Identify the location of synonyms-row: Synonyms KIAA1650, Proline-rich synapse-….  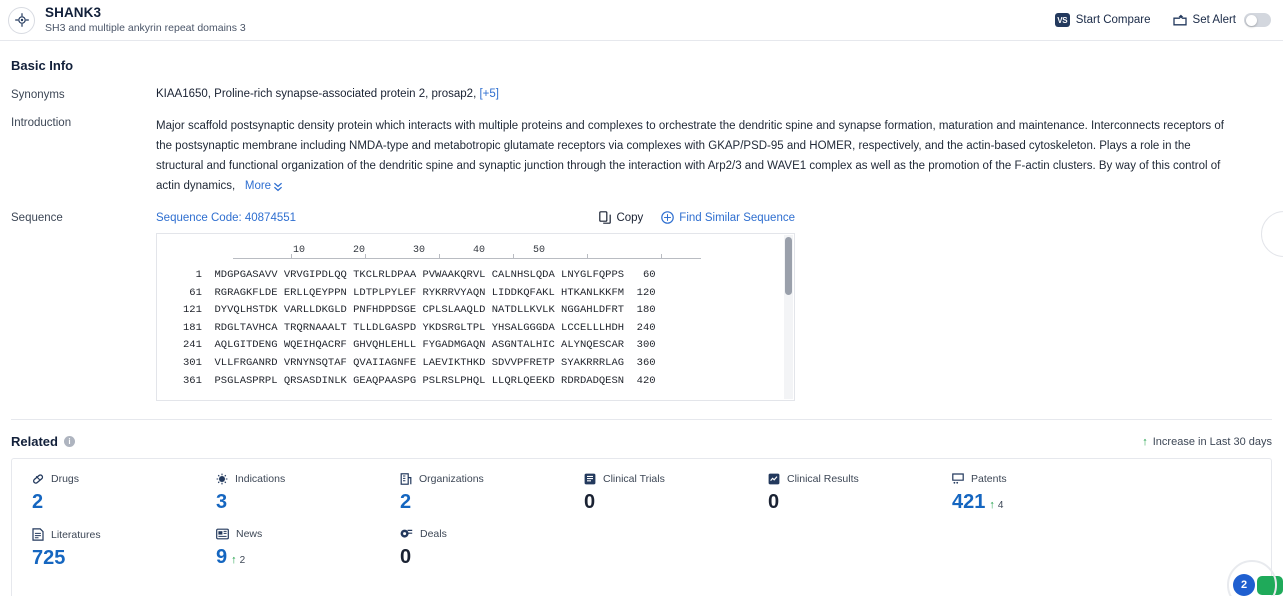
(641, 94).